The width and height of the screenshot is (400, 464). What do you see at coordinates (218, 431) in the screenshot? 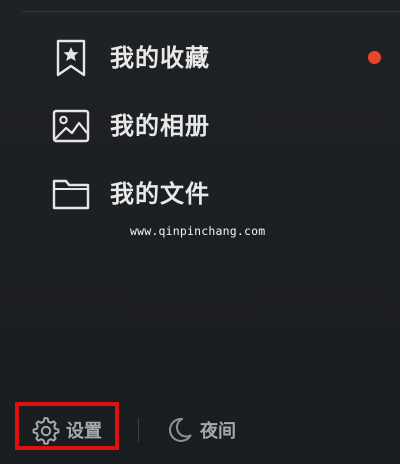
I see `night-mode-label: 夜间` at bounding box center [218, 431].